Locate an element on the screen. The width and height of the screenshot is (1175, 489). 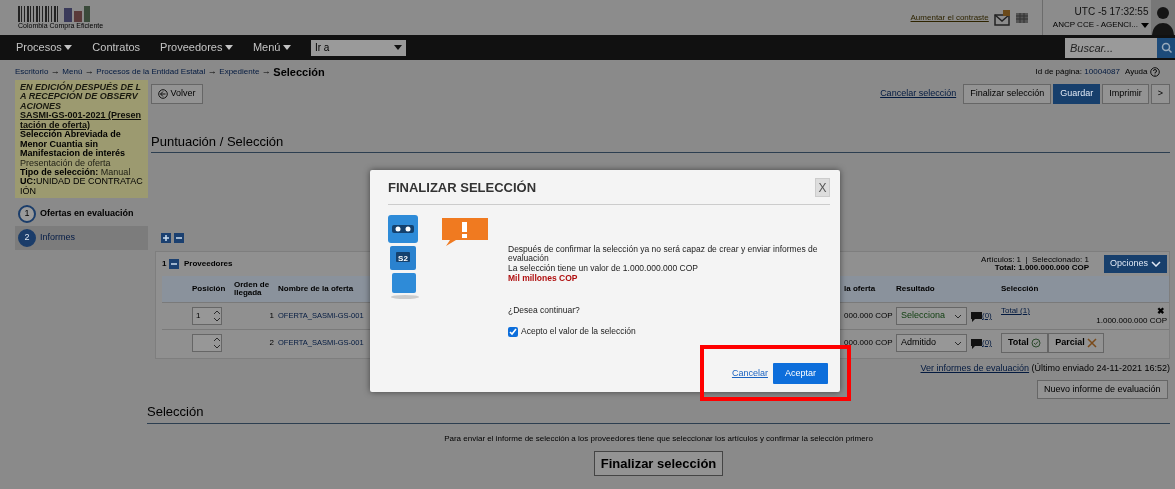
selection-type: Tipo de selección: Manual is located at coordinates (76, 172).